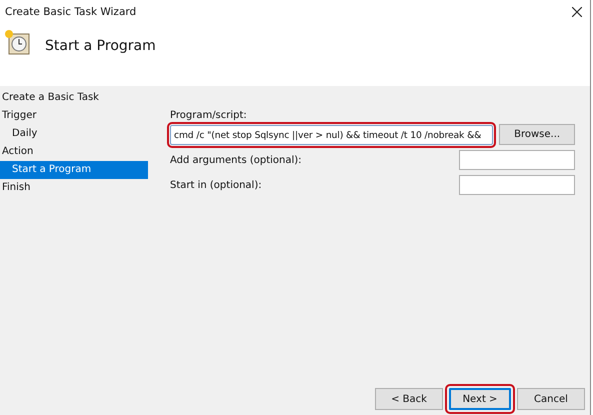 The width and height of the screenshot is (593, 415). Describe the element at coordinates (17, 152) in the screenshot. I see `step-item: Action` at that location.